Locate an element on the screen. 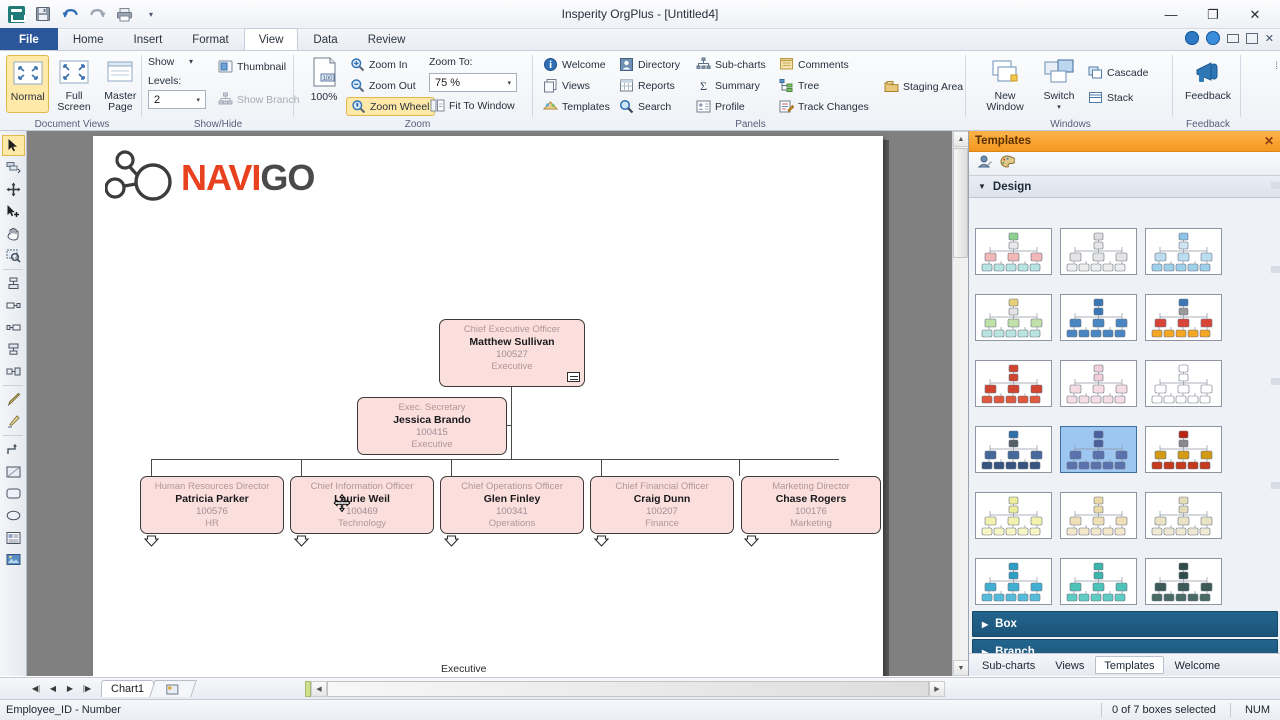 The height and width of the screenshot is (720, 1280). close-button: ✕ is located at coordinates (1255, 15).